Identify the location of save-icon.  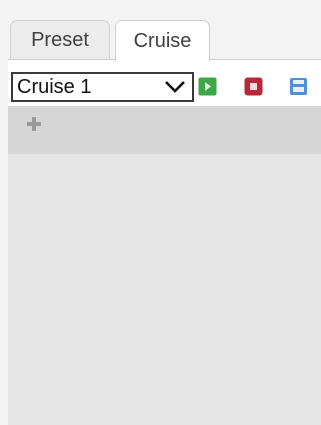
(298, 86).